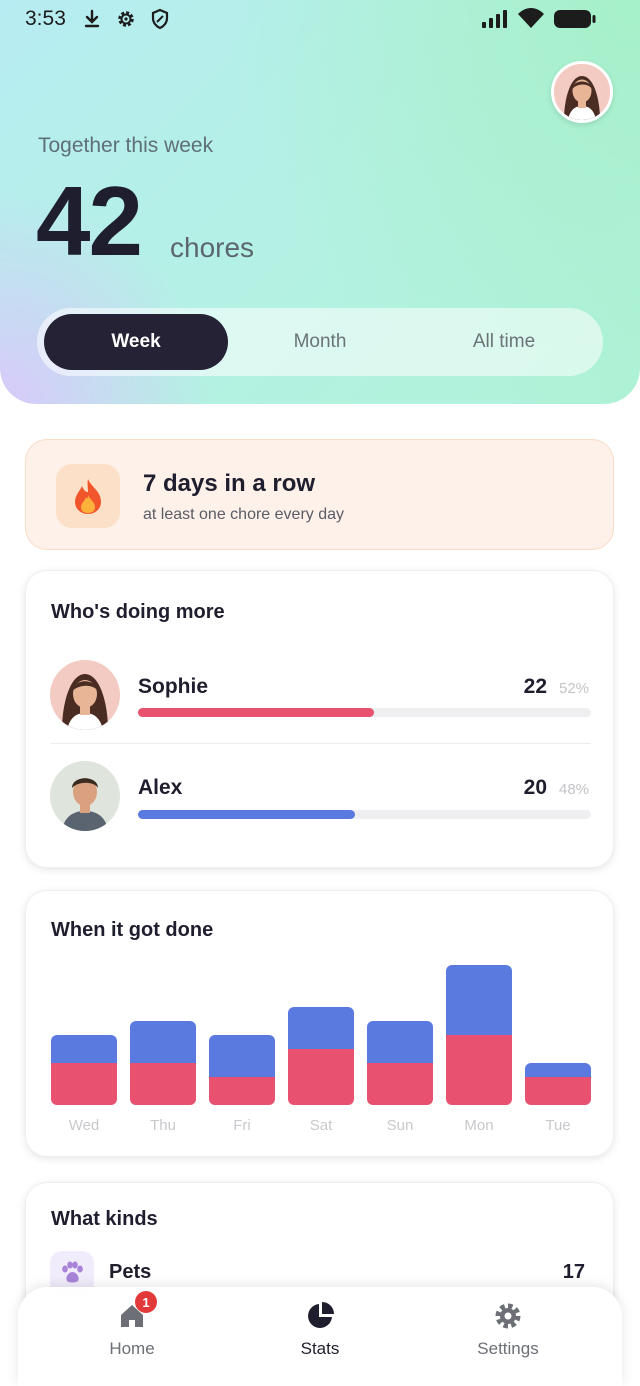 The image size is (640, 1386). I want to click on person-percent-sophie: 52%, so click(574, 688).